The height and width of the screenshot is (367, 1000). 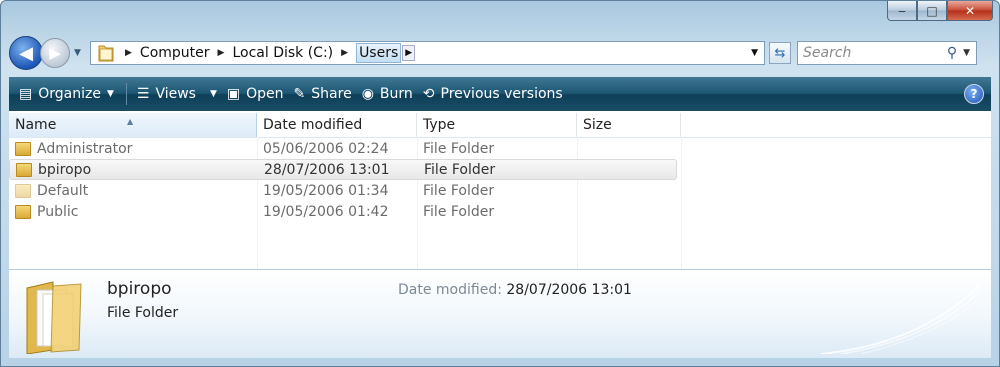 I want to click on refresh-icon: ⇆, so click(x=780, y=53).